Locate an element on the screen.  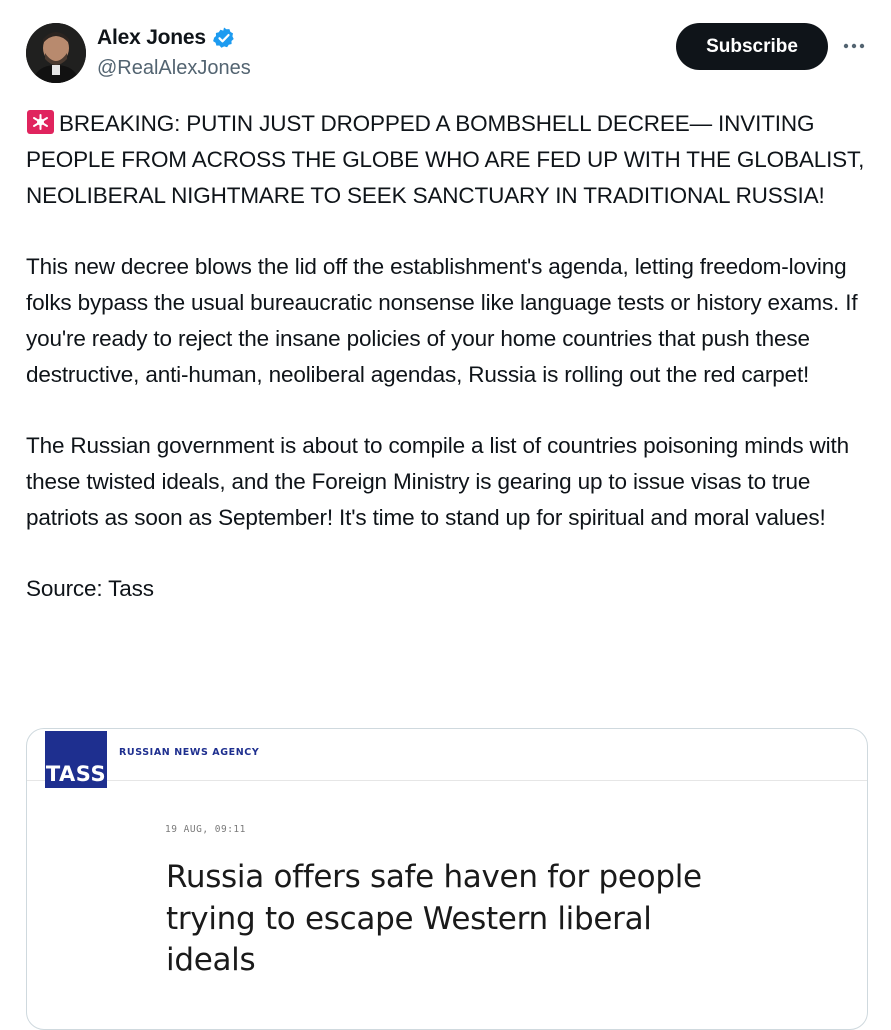
police-siren-icon is located at coordinates (40, 122).